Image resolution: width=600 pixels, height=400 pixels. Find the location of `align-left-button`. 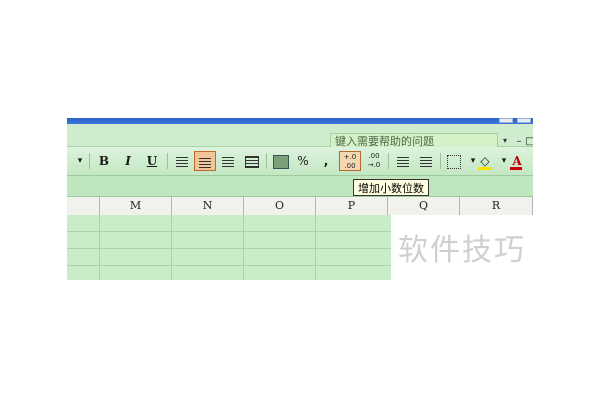

align-left-button is located at coordinates (182, 161).